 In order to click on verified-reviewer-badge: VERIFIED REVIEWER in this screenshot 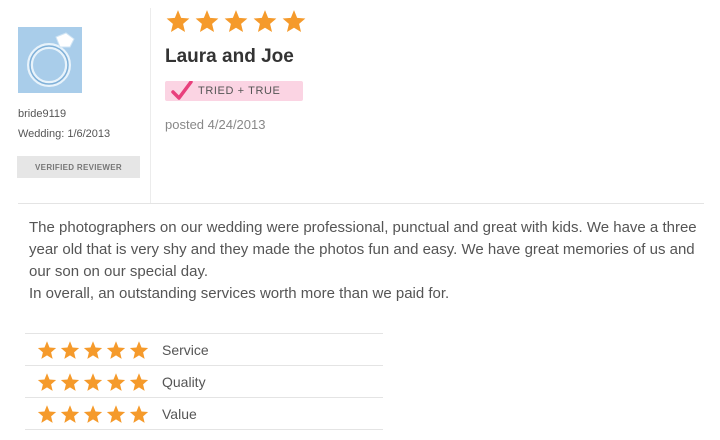, I will do `click(78, 167)`.